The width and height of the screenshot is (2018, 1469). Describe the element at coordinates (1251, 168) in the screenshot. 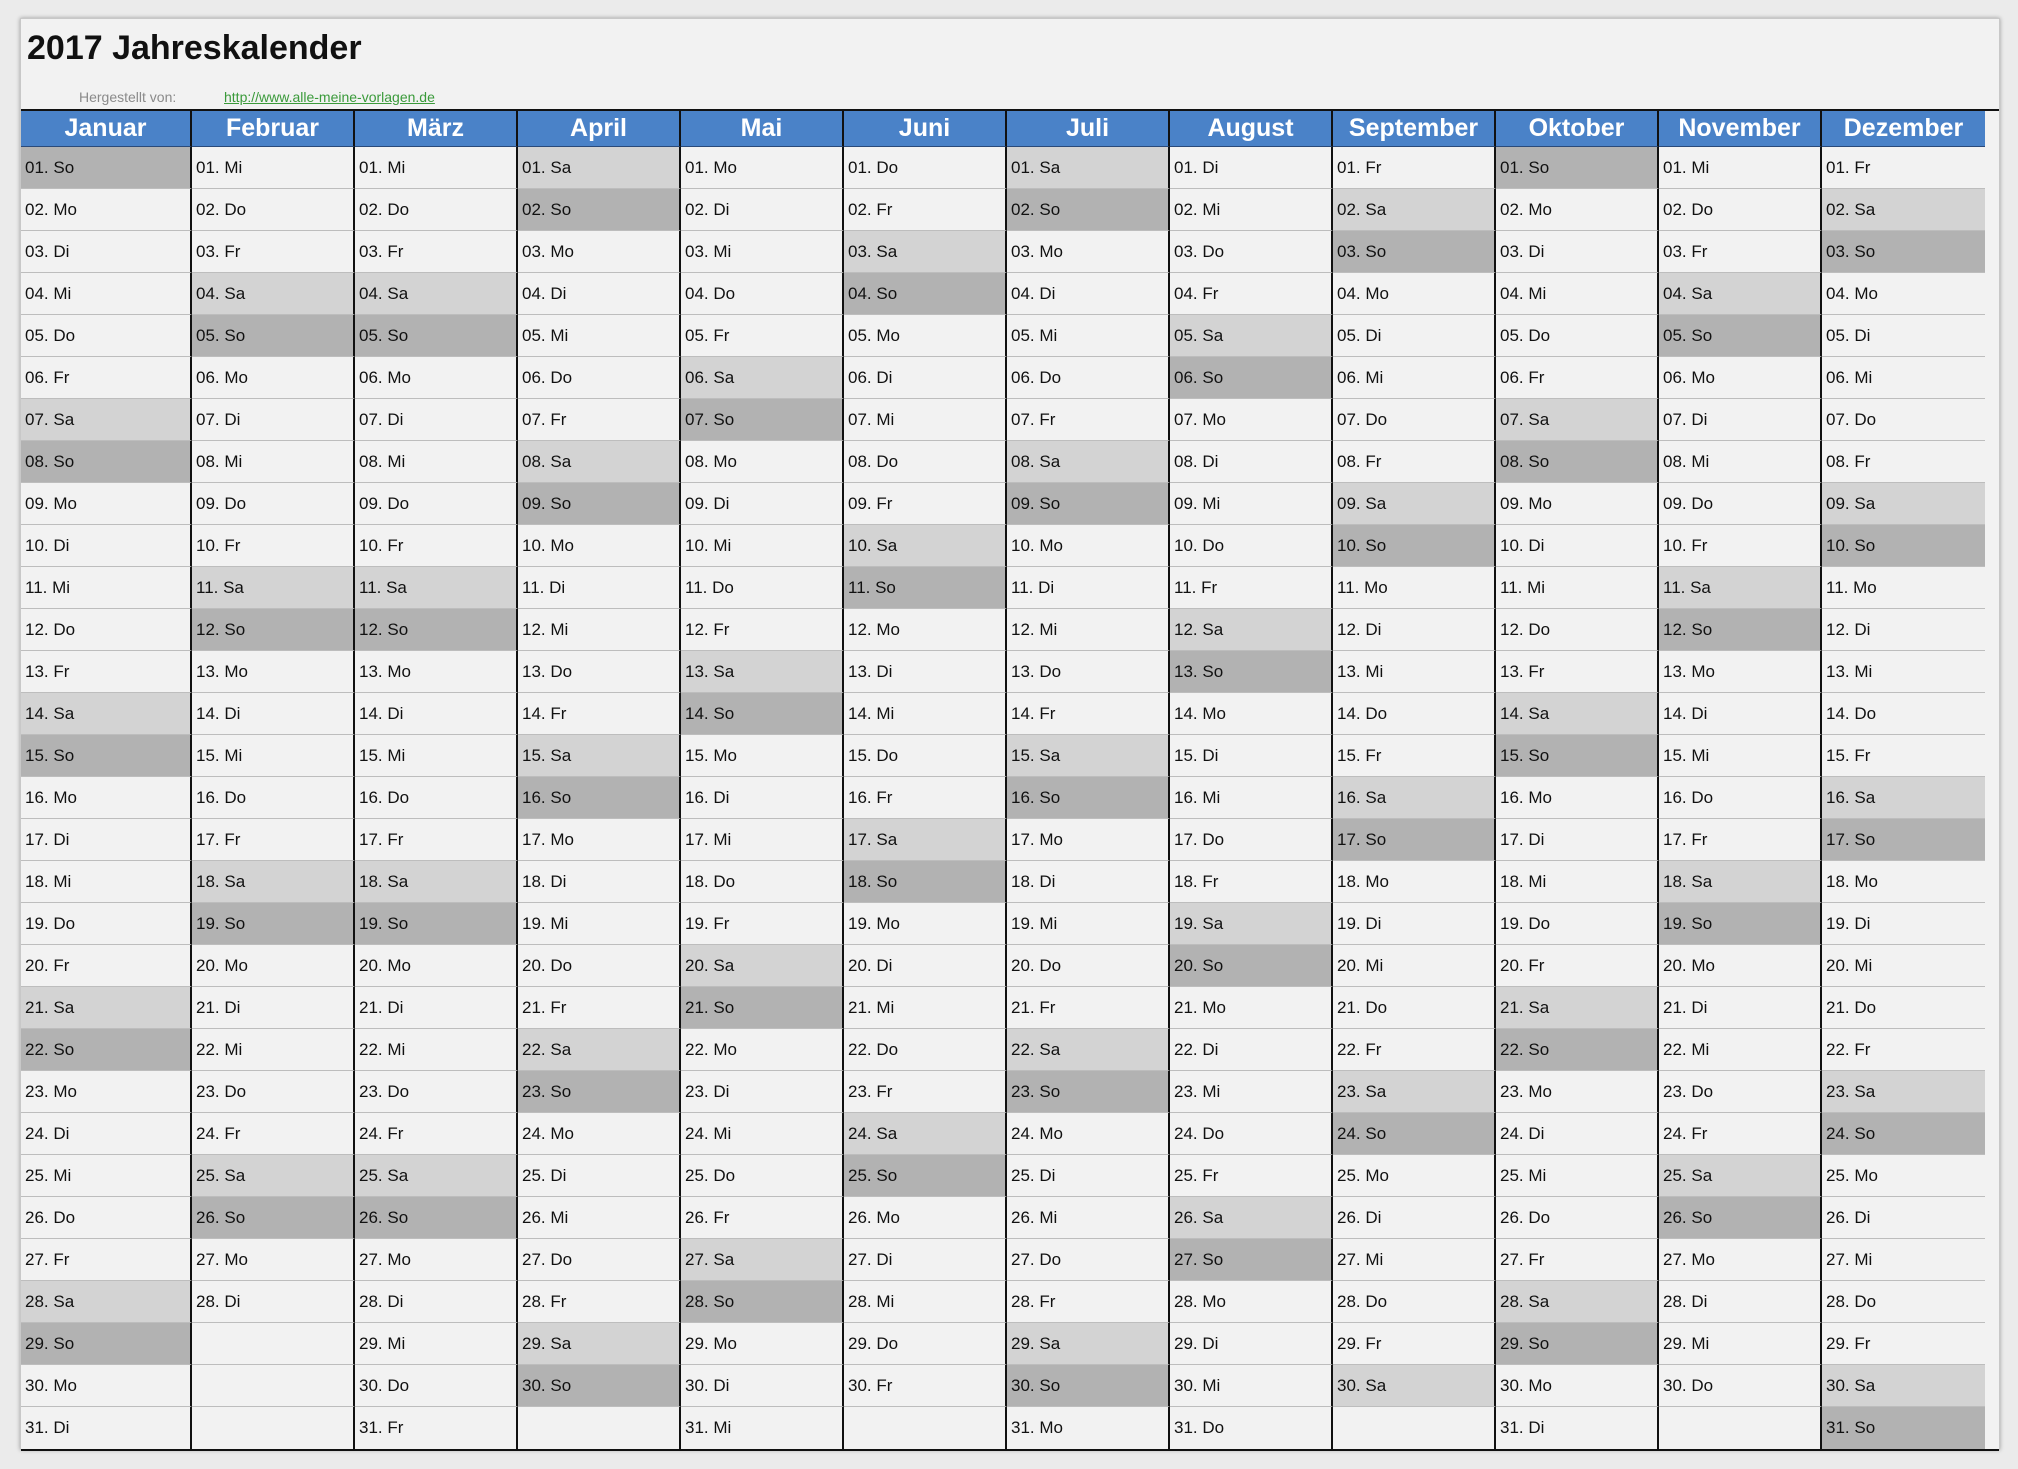

I see `day-cell: 01. Di` at that location.